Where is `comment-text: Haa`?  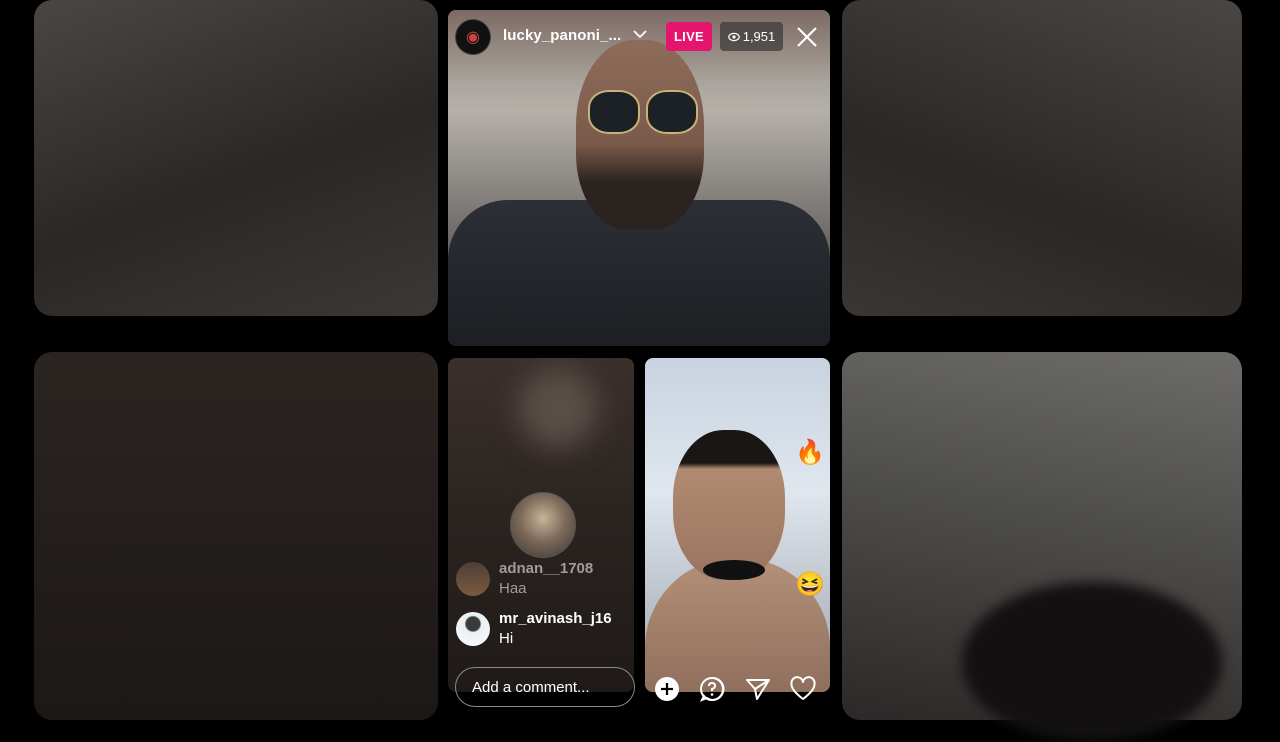 comment-text: Haa is located at coordinates (513, 588).